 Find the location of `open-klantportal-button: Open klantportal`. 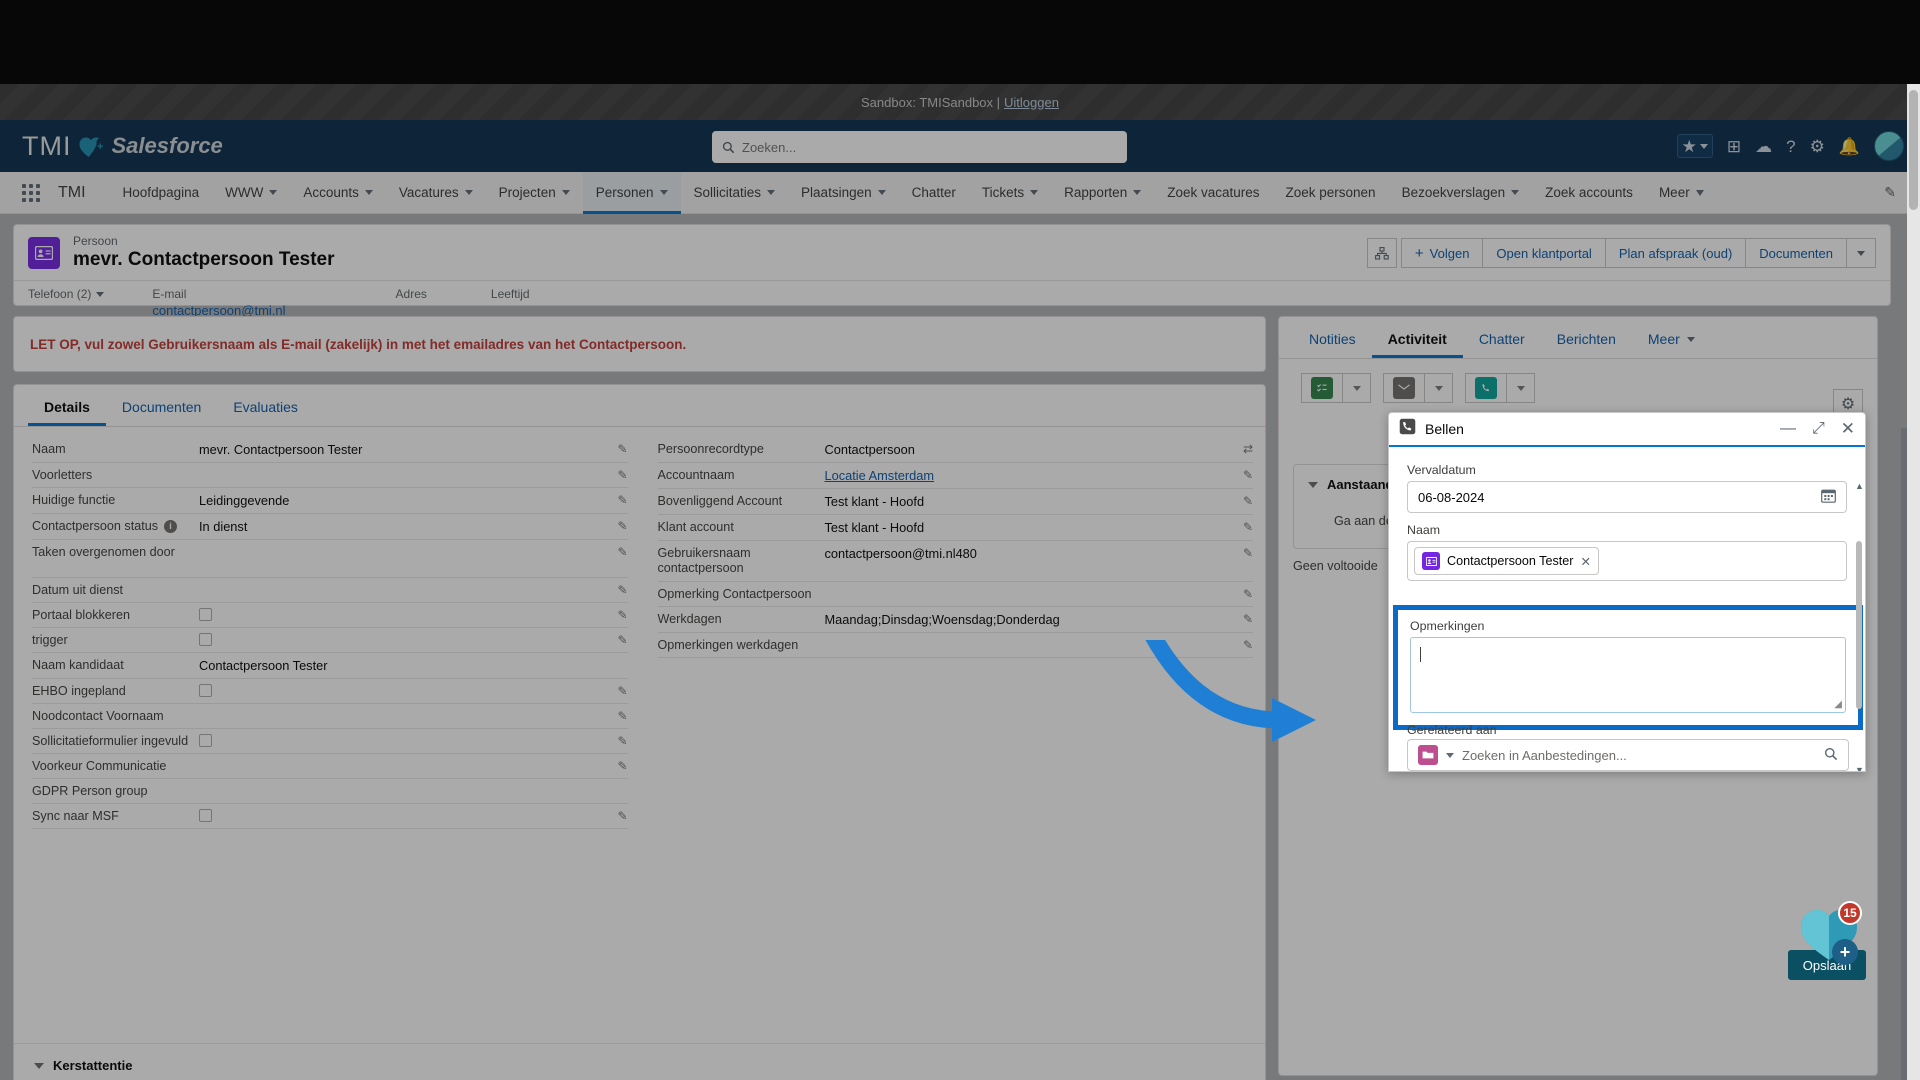

open-klantportal-button: Open klantportal is located at coordinates (1544, 253).